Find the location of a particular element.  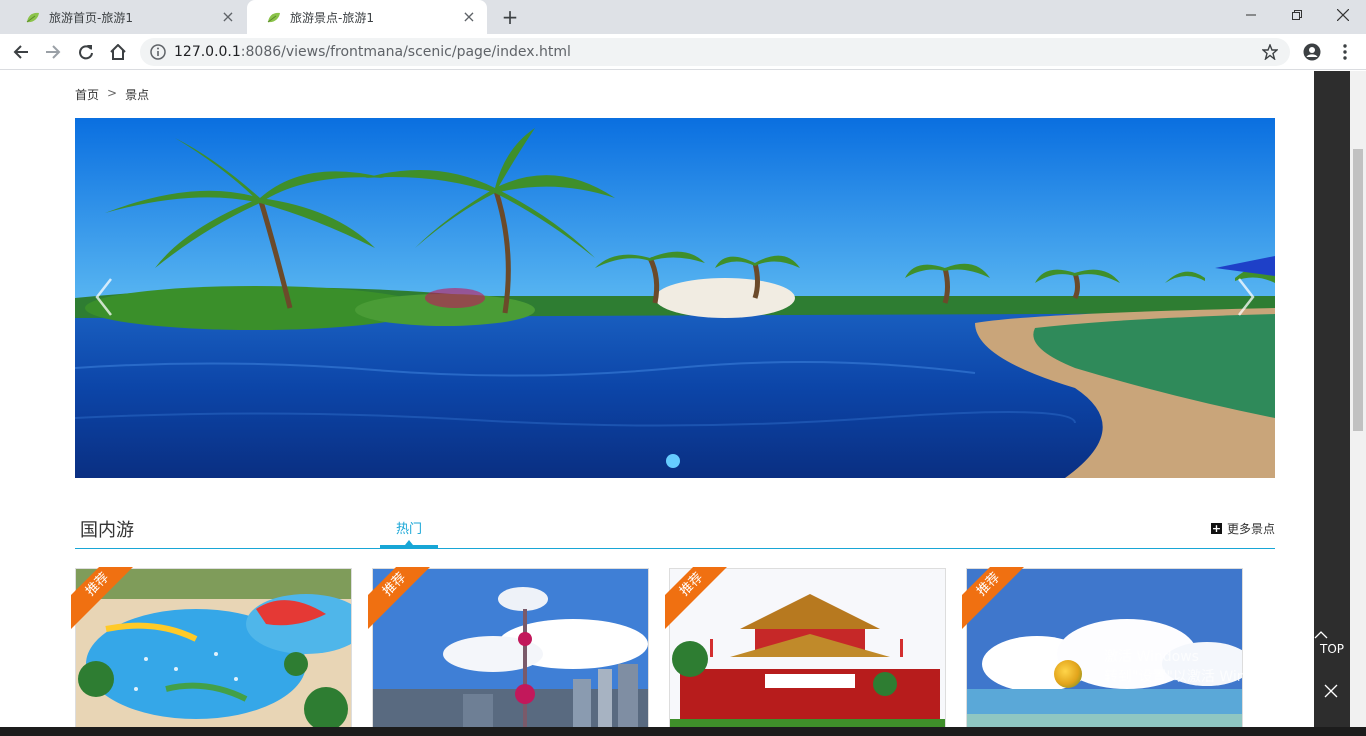

tab-hot: 热门 is located at coordinates (409, 527).